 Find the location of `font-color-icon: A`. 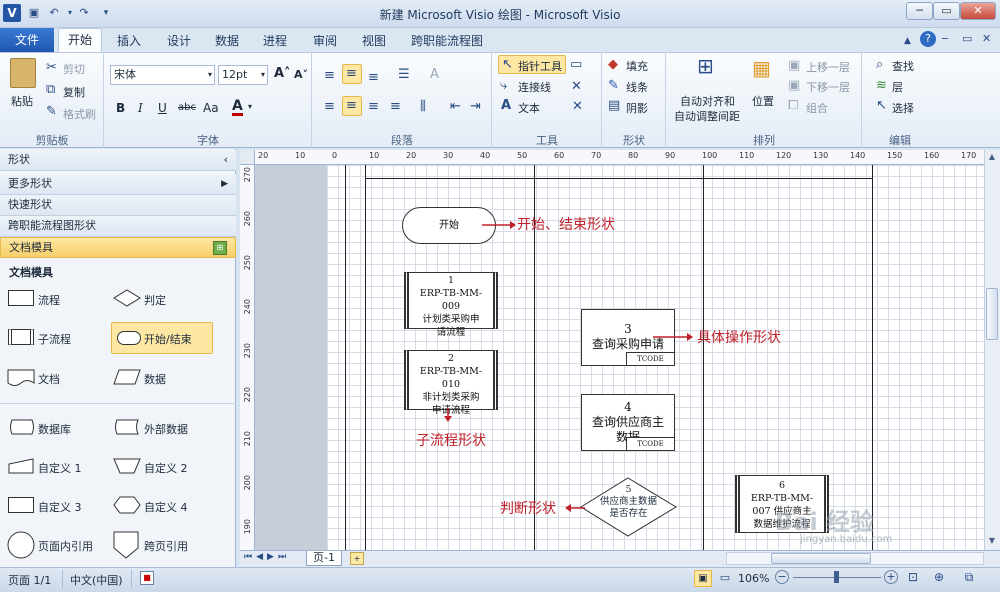

font-color-icon: A is located at coordinates (237, 107).